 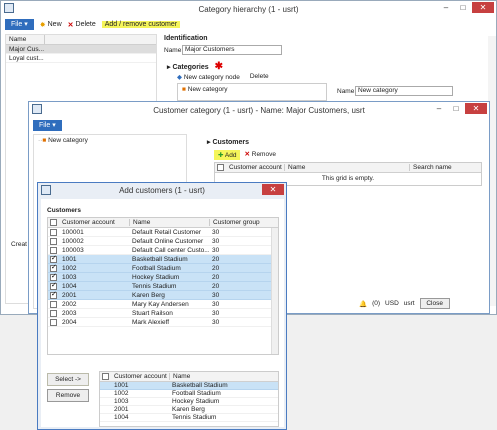 What do you see at coordinates (69, 268) in the screenshot?
I see `customer-account: 1002` at bounding box center [69, 268].